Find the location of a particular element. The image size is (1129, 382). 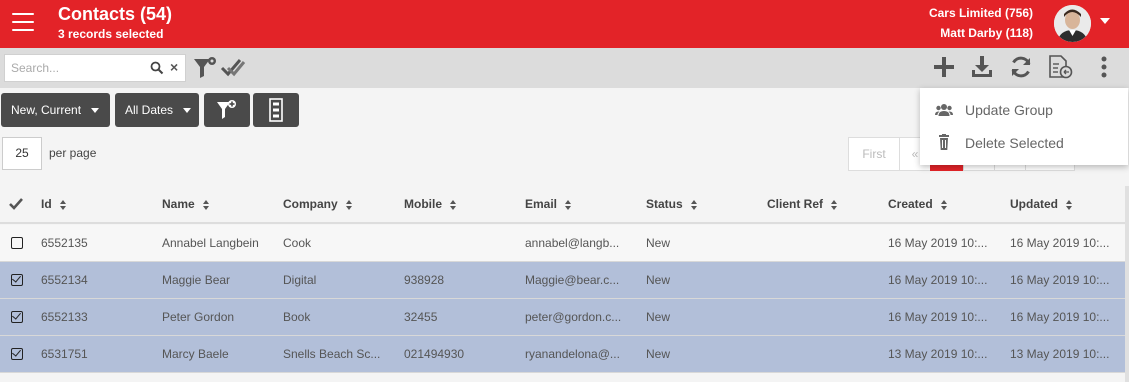

add-icon is located at coordinates (944, 67).